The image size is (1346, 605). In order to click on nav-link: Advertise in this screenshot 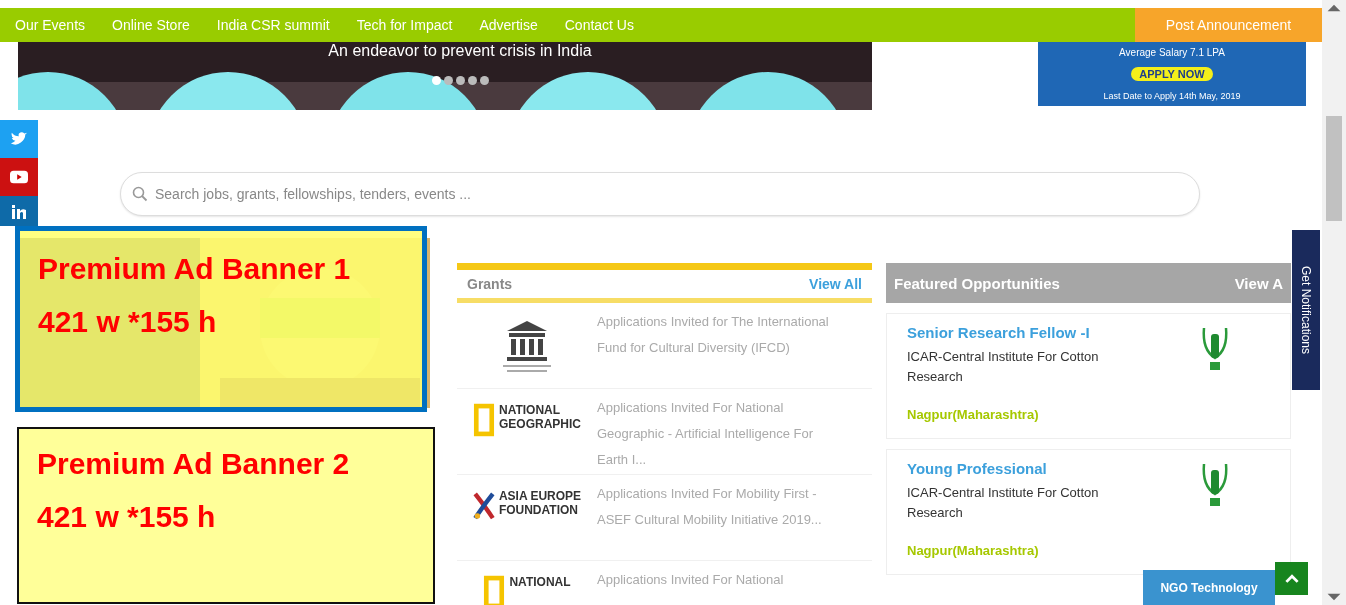, I will do `click(508, 25)`.